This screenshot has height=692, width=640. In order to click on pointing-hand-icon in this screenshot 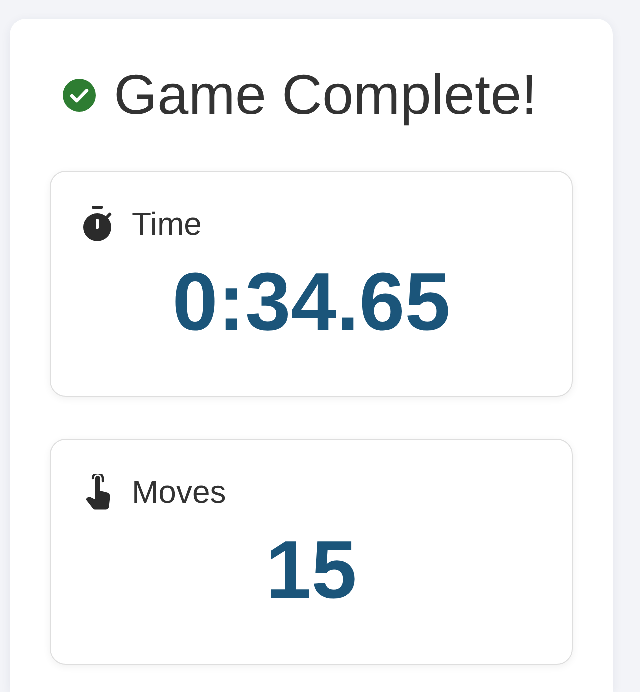, I will do `click(98, 492)`.